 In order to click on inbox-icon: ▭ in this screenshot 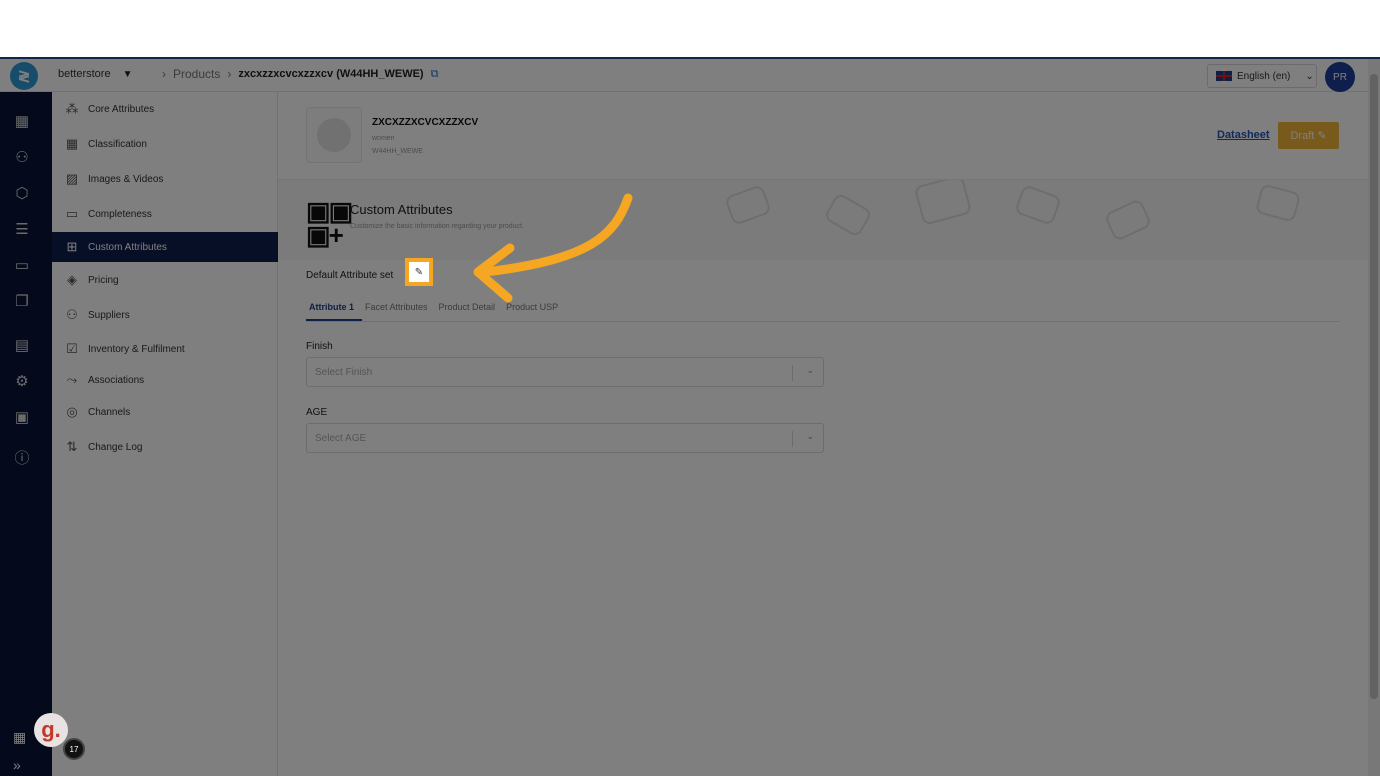, I will do `click(22, 265)`.